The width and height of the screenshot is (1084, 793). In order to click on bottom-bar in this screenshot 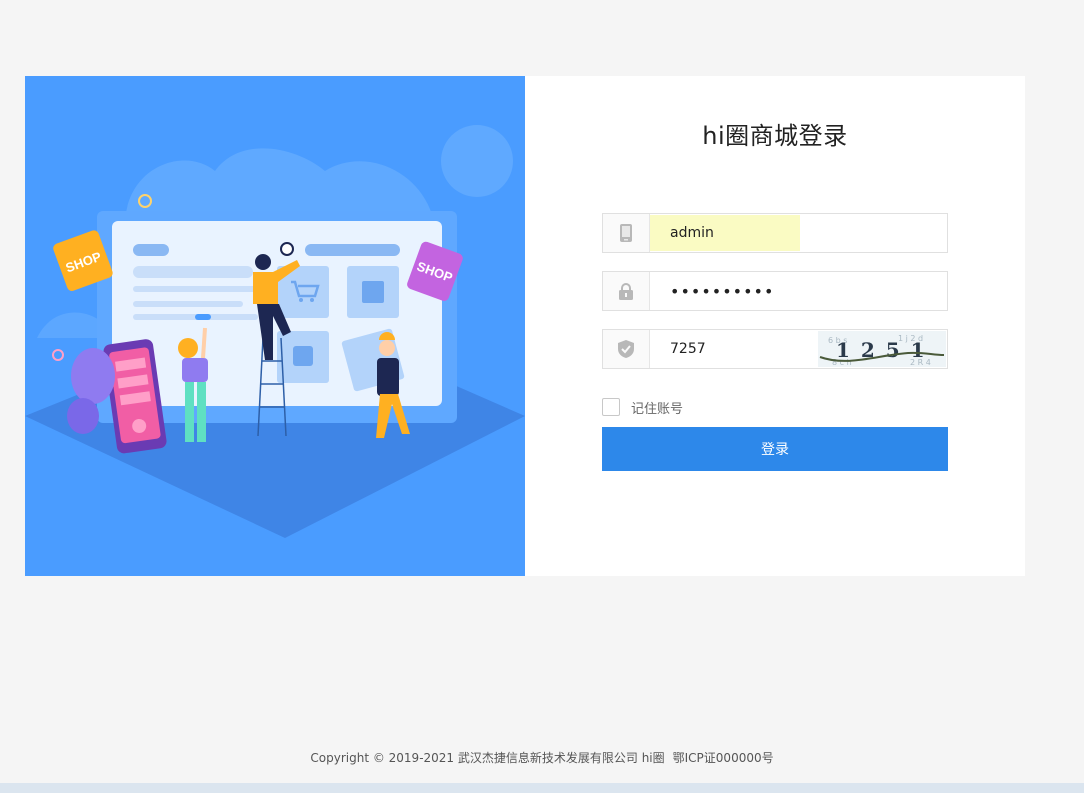, I will do `click(542, 788)`.